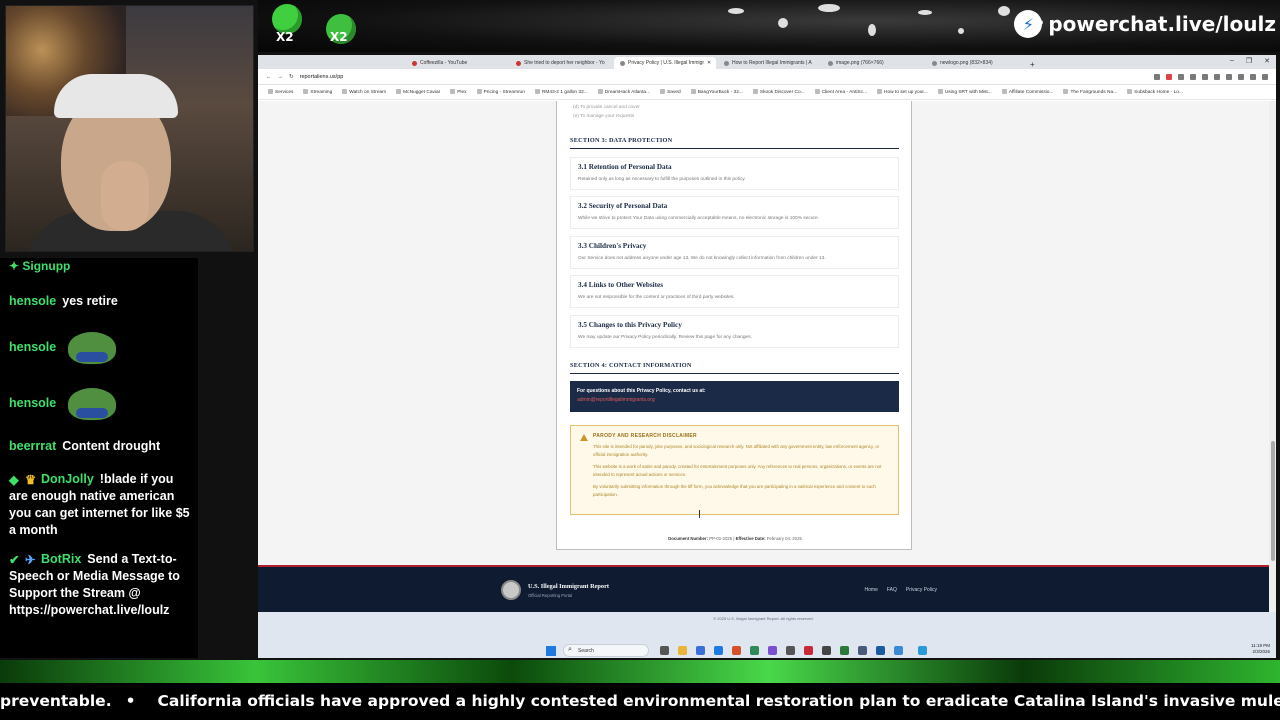 This screenshot has height=720, width=1280. I want to click on brave-browser-icon, so click(736, 650).